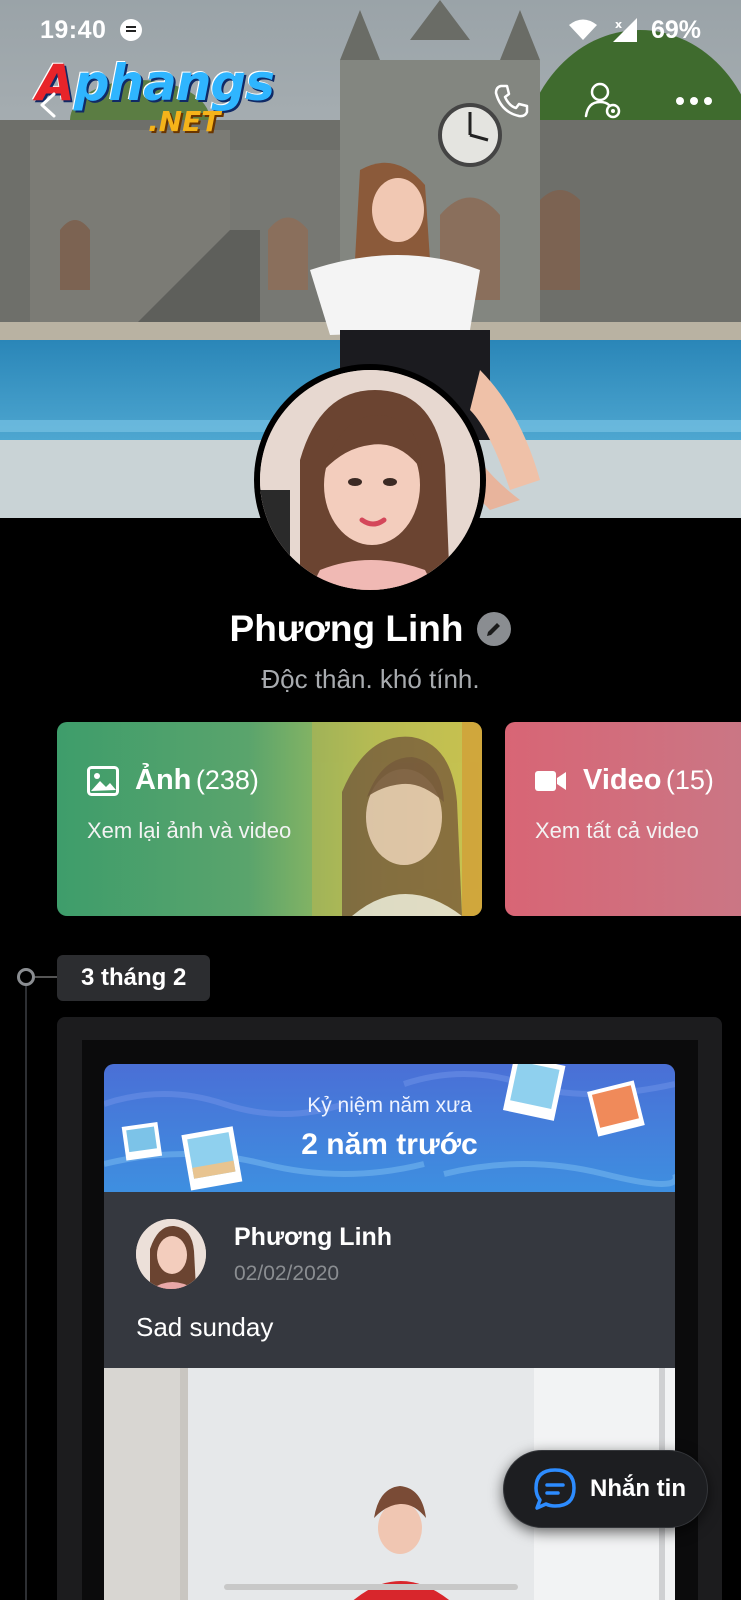 This screenshot has height=1600, width=741. What do you see at coordinates (389, 1144) in the screenshot?
I see `memory-years-ago: 2 năm trước` at bounding box center [389, 1144].